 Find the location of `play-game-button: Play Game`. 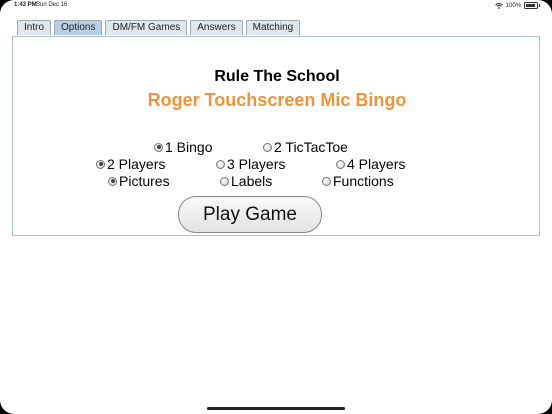

play-game-button: Play Game is located at coordinates (250, 214).